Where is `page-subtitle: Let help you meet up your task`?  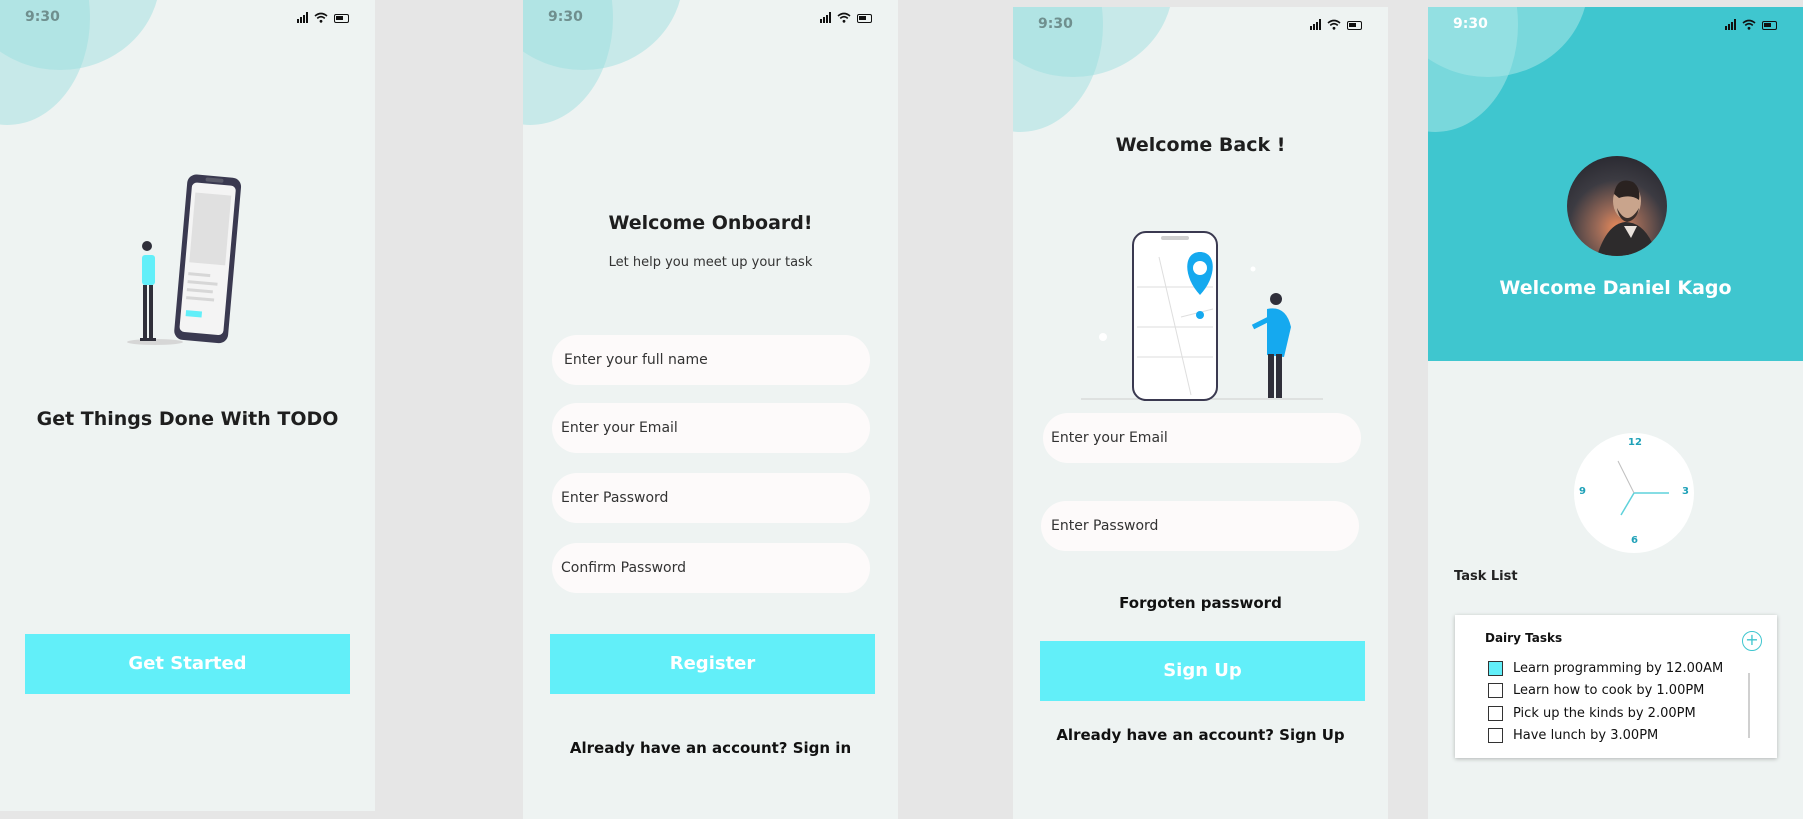
page-subtitle: Let help you meet up your task is located at coordinates (710, 262).